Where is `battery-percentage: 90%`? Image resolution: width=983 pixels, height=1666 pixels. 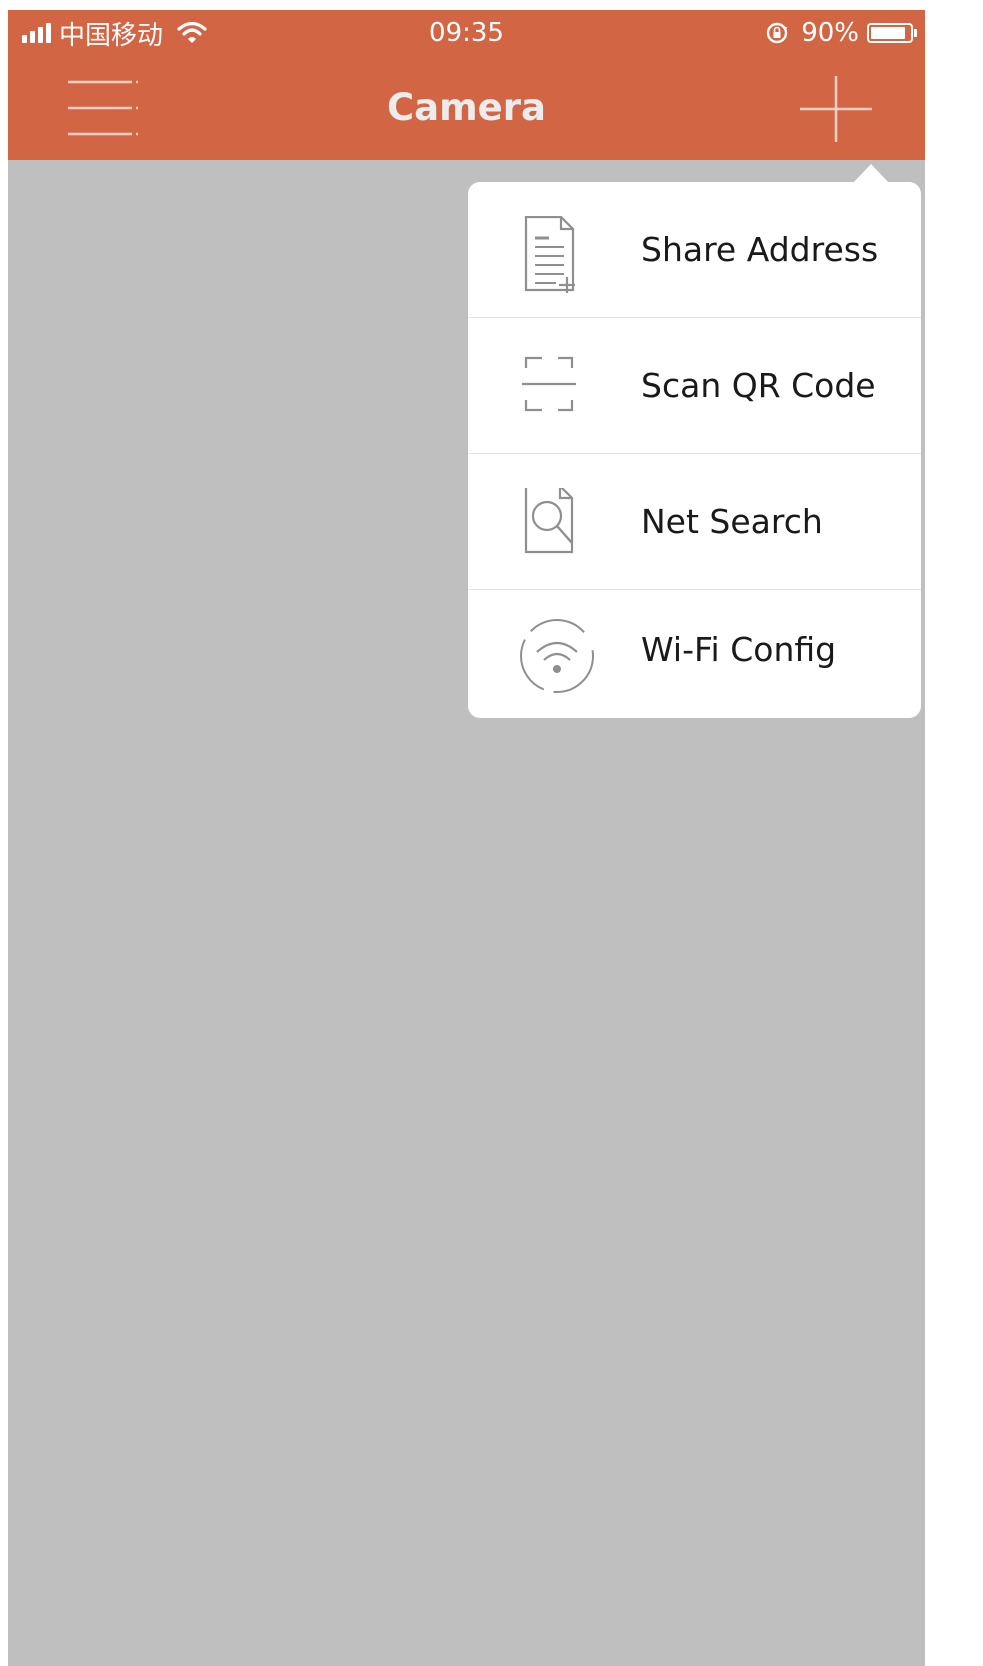
battery-percentage: 90% is located at coordinates (830, 33).